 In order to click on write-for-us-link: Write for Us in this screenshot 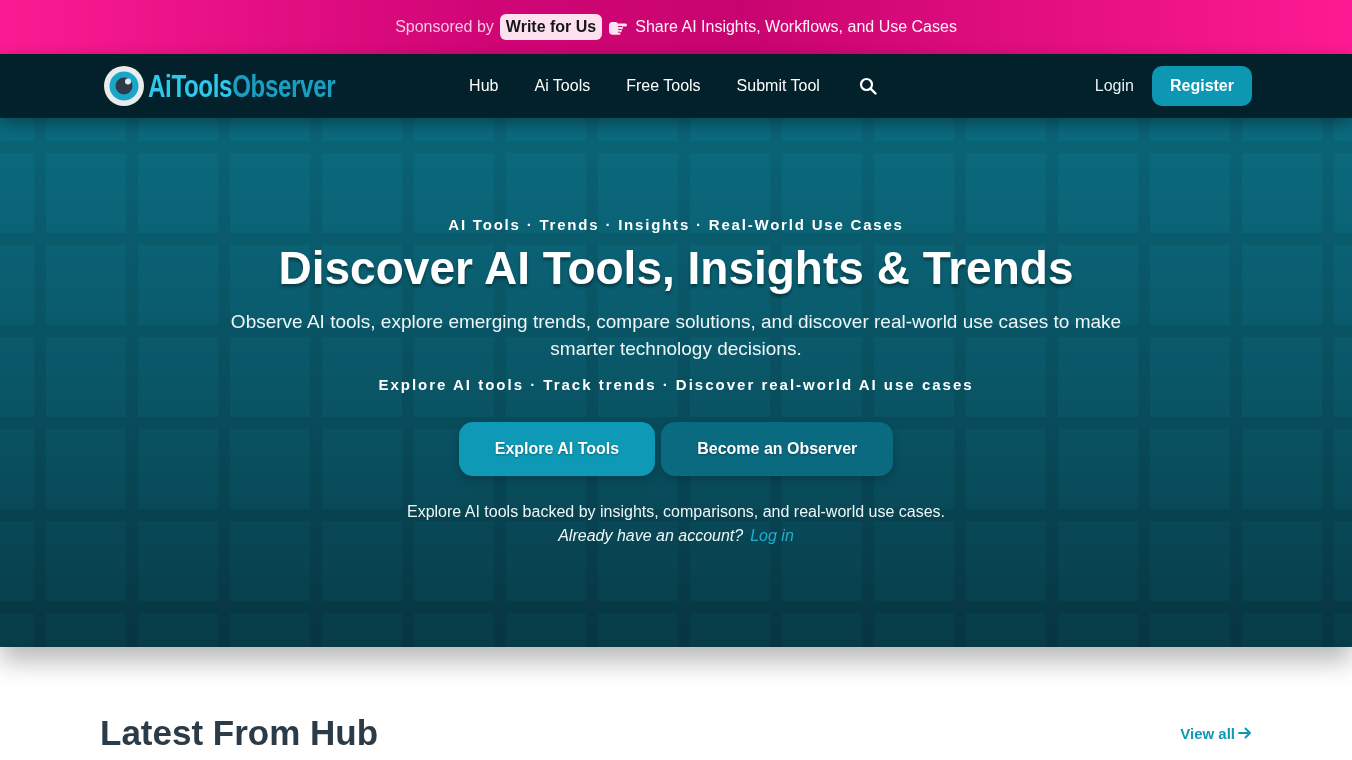, I will do `click(551, 27)`.